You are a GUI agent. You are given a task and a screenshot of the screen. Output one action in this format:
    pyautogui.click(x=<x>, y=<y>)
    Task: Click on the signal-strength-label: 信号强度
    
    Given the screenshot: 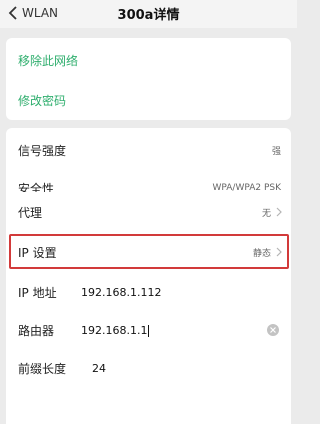 What is the action you would take?
    pyautogui.click(x=42, y=150)
    